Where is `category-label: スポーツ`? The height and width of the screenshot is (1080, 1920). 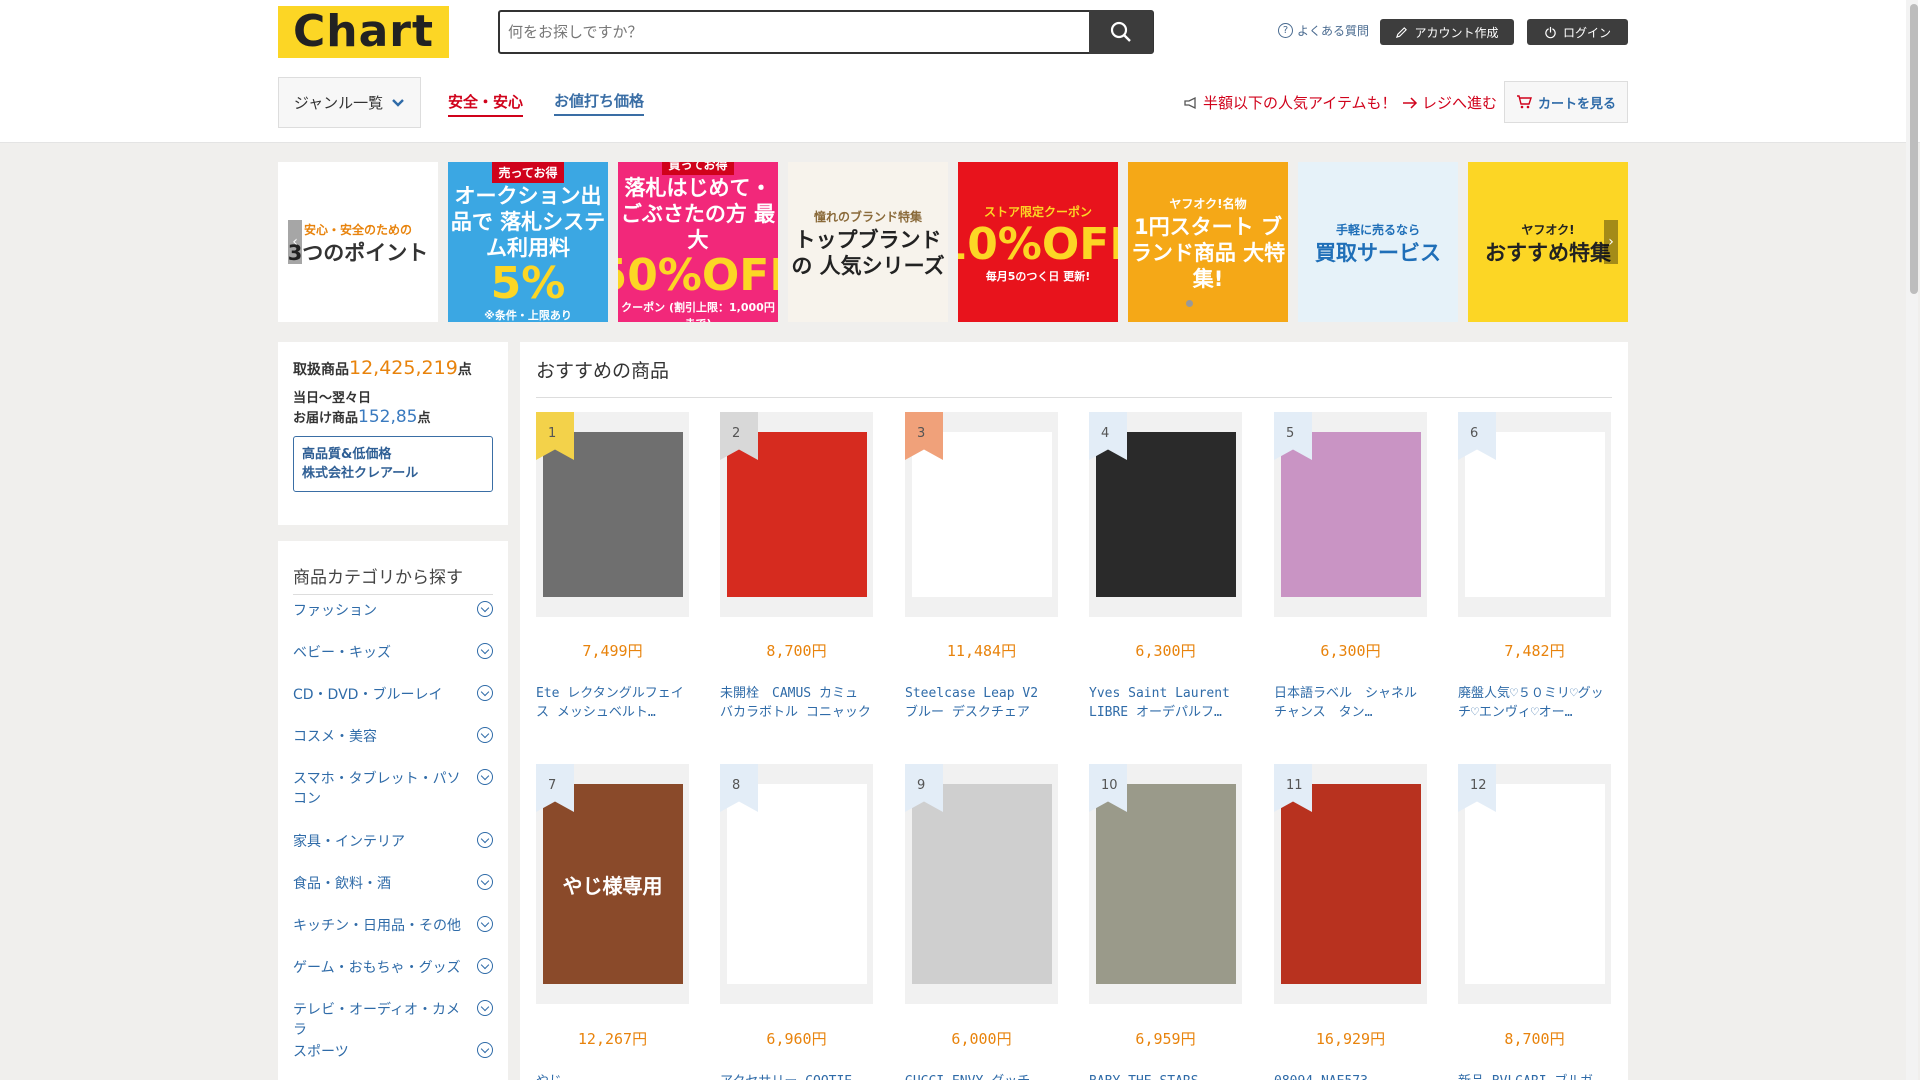 category-label: スポーツ is located at coordinates (321, 1052).